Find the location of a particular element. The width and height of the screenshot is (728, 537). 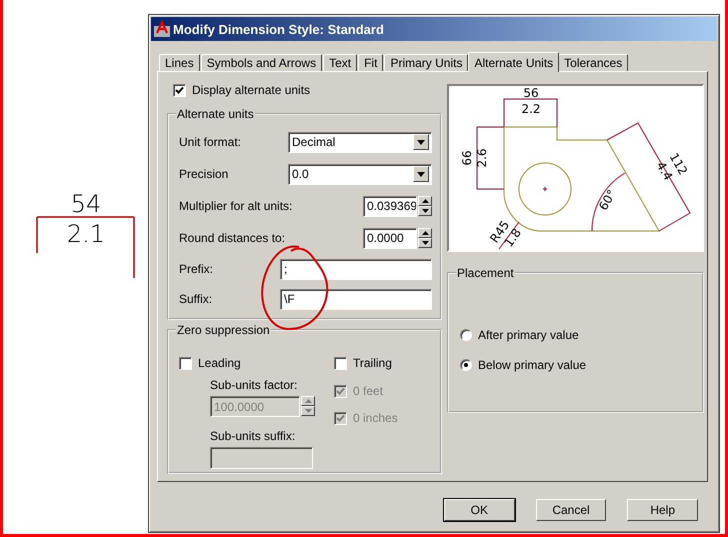

tab: Alternate Units is located at coordinates (514, 62).